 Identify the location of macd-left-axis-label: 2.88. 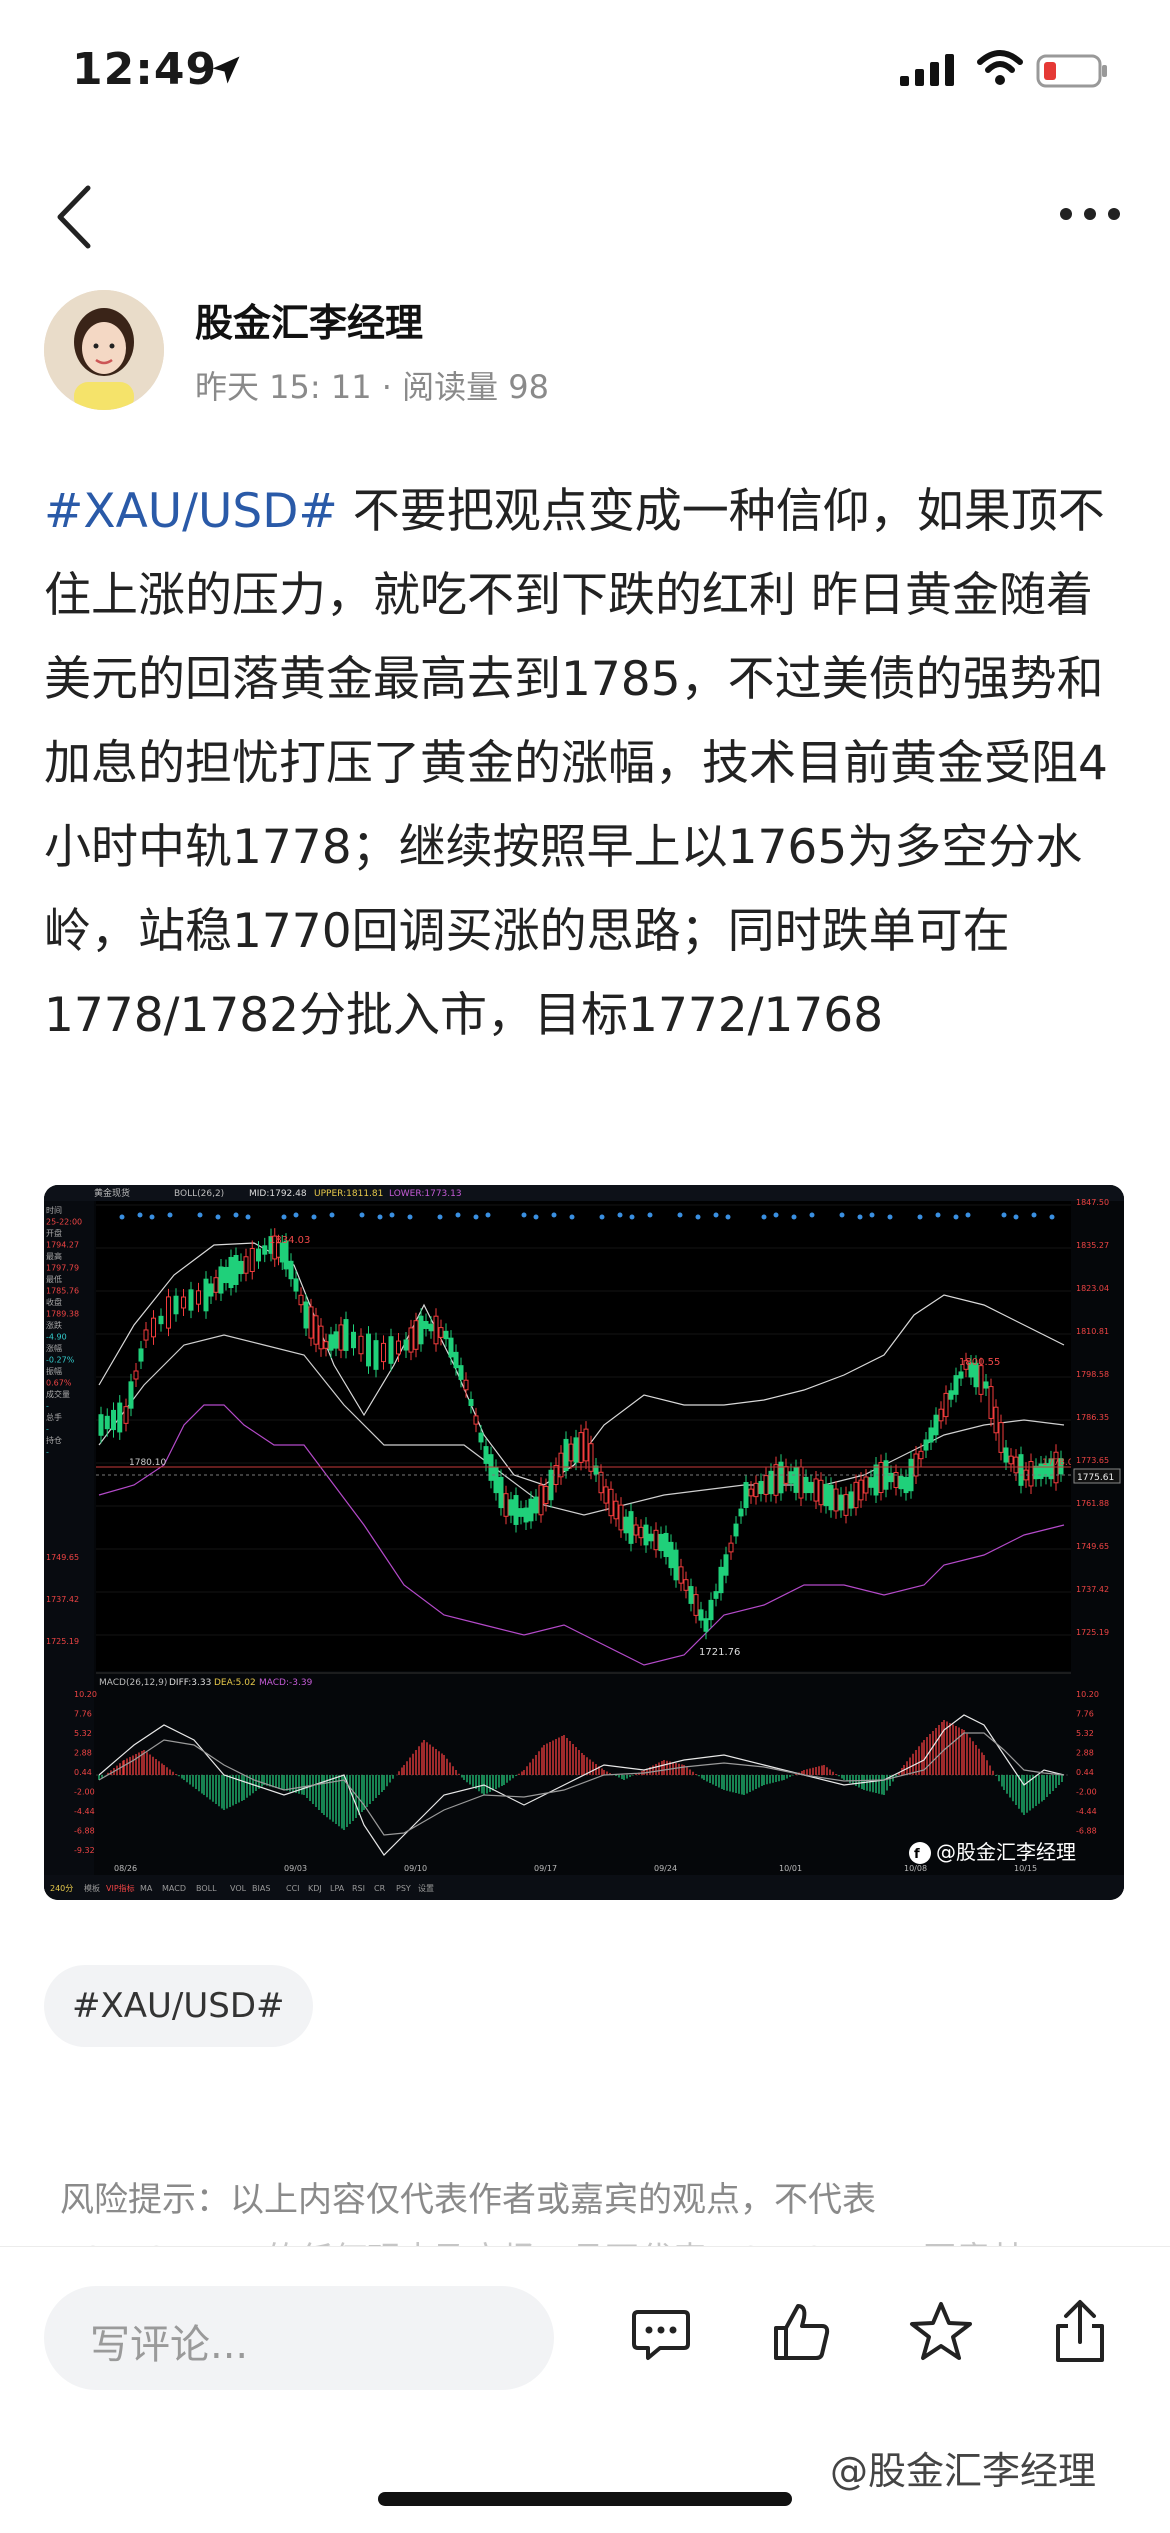
(83, 1753).